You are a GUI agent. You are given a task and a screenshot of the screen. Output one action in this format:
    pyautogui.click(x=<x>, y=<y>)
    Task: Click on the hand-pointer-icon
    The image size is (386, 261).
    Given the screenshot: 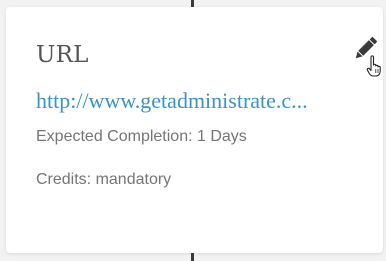 What is the action you would take?
    pyautogui.click(x=373, y=66)
    